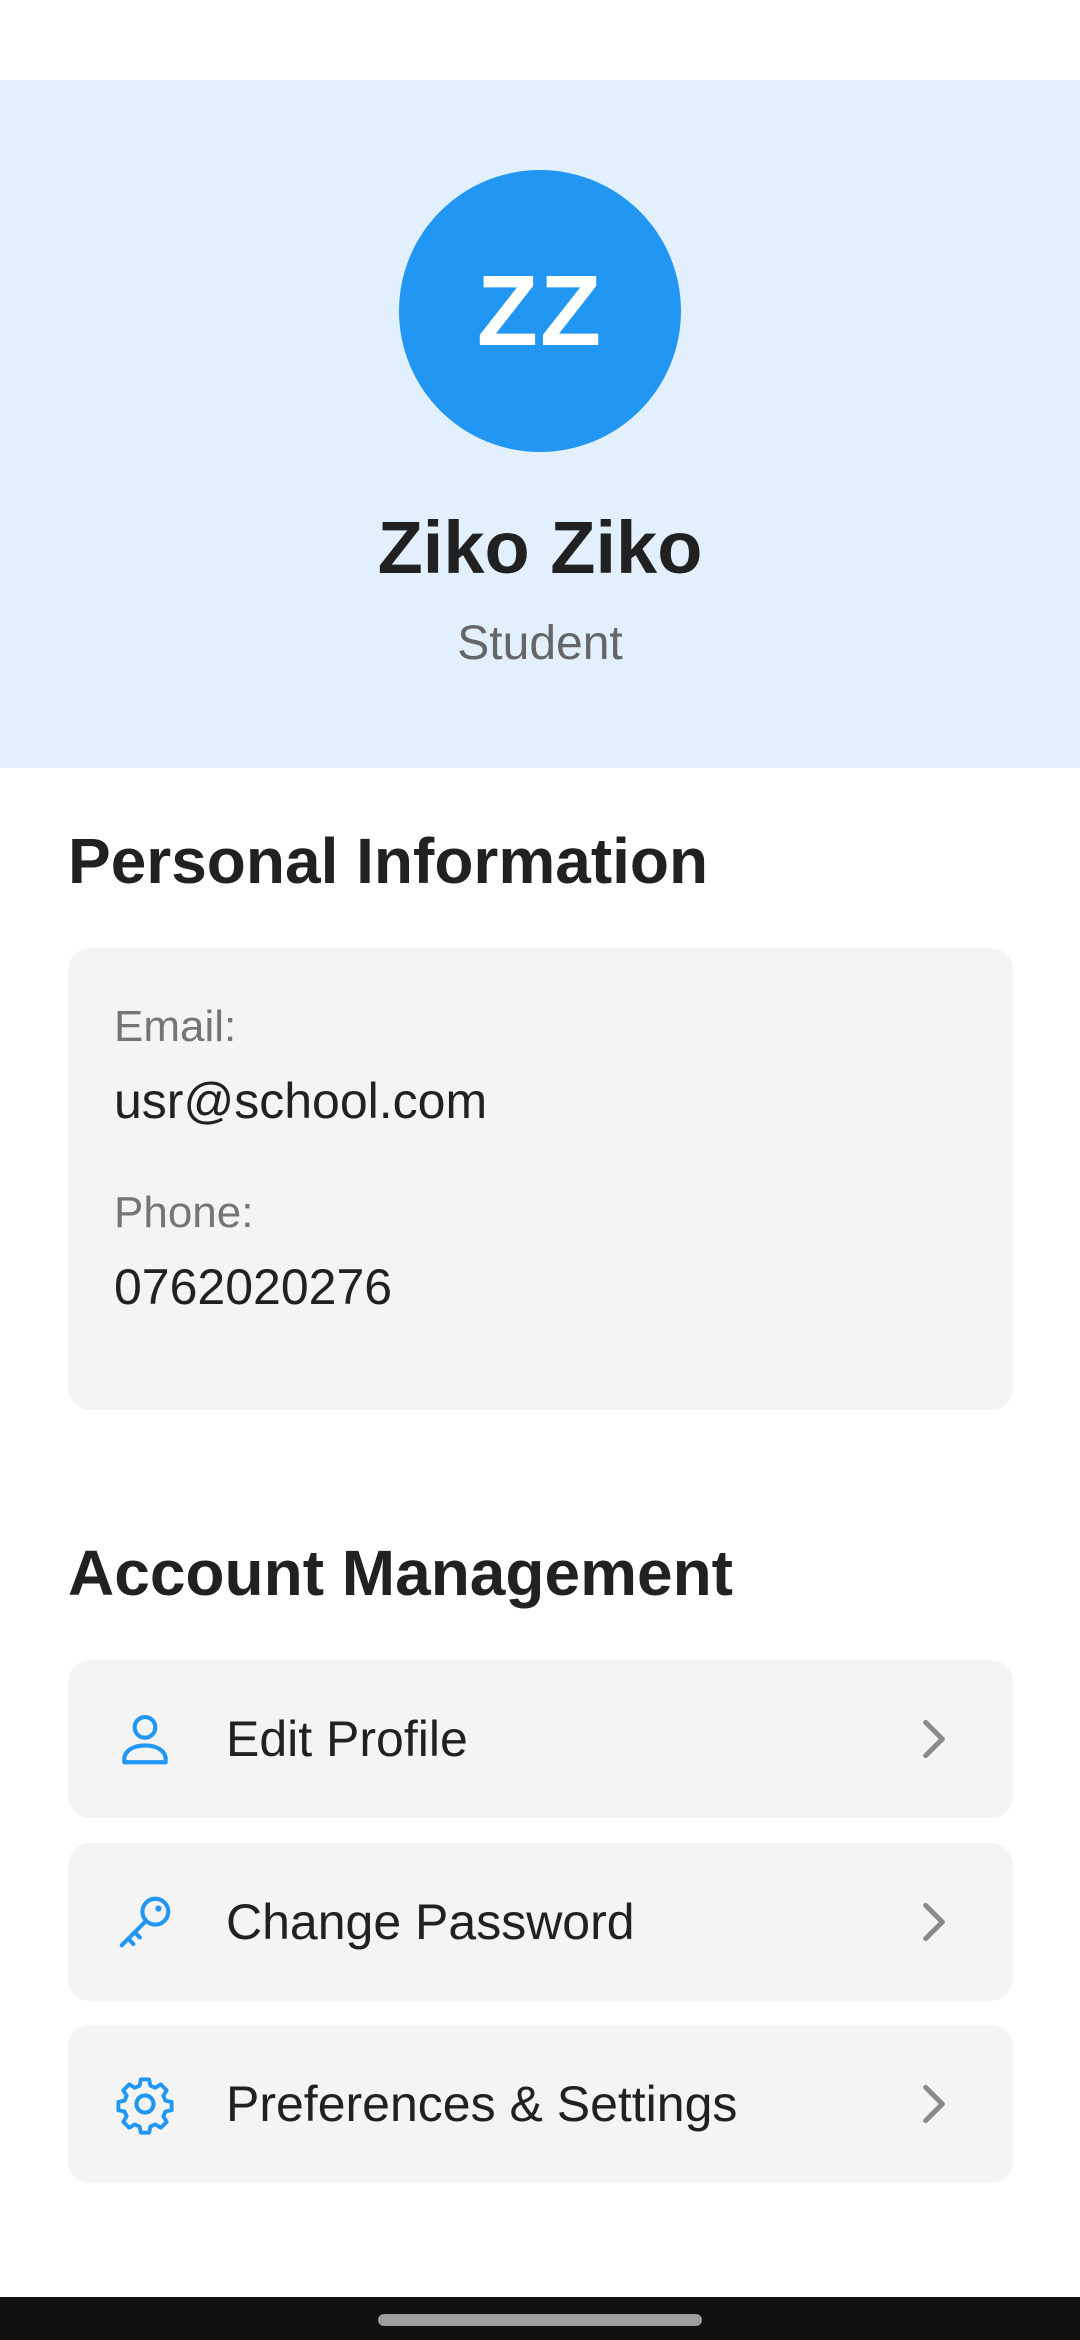 The height and width of the screenshot is (2340, 1080). I want to click on avatar-initials: ZZ, so click(540, 310).